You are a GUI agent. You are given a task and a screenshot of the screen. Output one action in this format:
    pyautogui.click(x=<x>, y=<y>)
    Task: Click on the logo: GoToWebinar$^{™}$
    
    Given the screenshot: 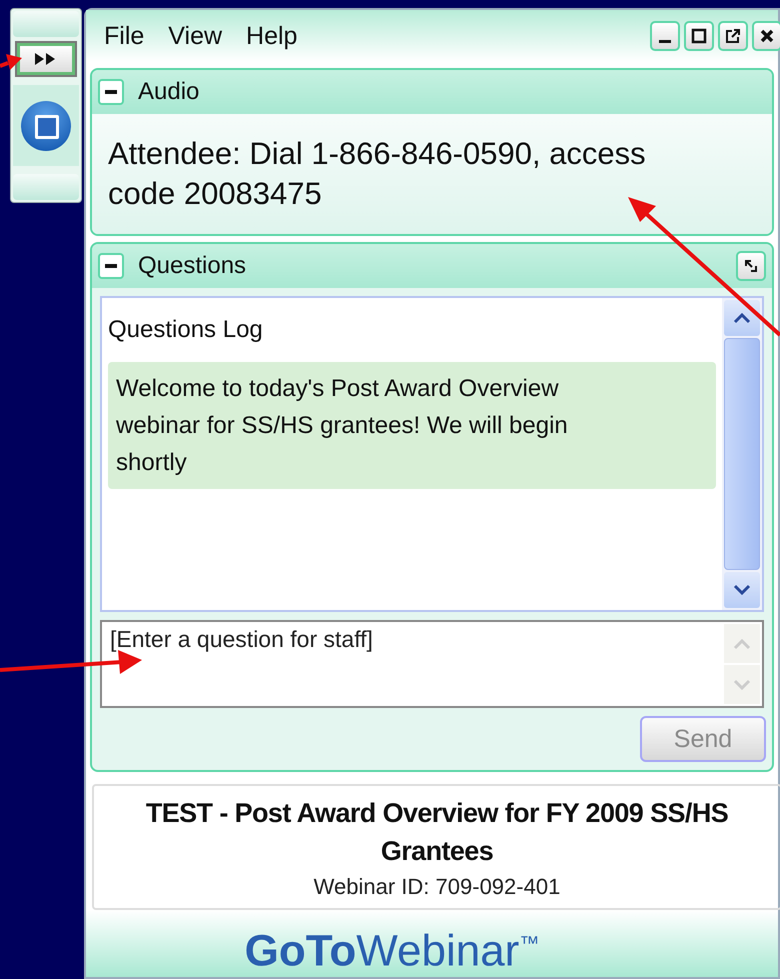 What is the action you would take?
    pyautogui.click(x=392, y=948)
    